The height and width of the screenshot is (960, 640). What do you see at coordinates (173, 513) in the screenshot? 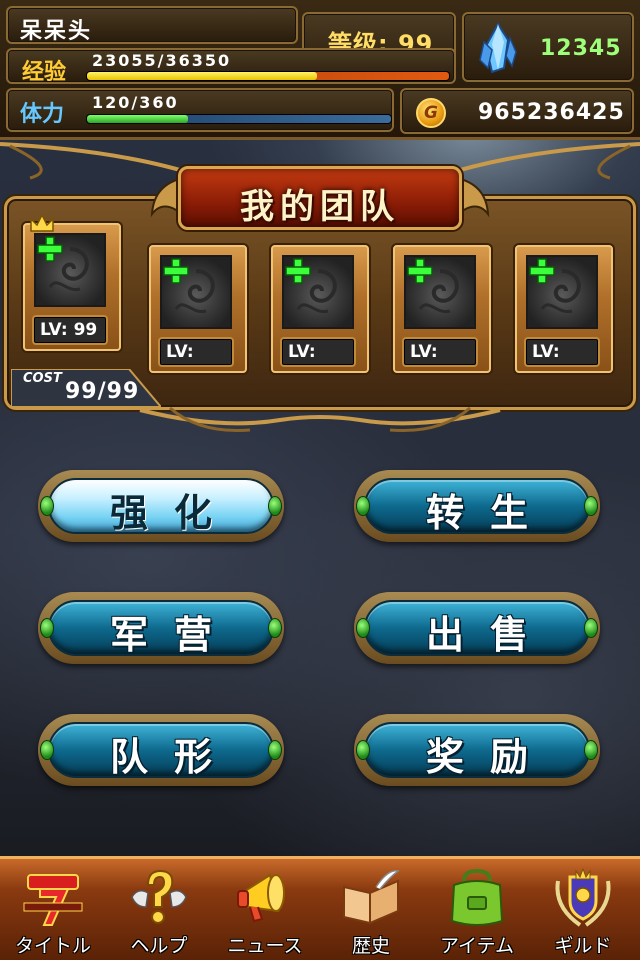
I see `enhance-label: 强化` at bounding box center [173, 513].